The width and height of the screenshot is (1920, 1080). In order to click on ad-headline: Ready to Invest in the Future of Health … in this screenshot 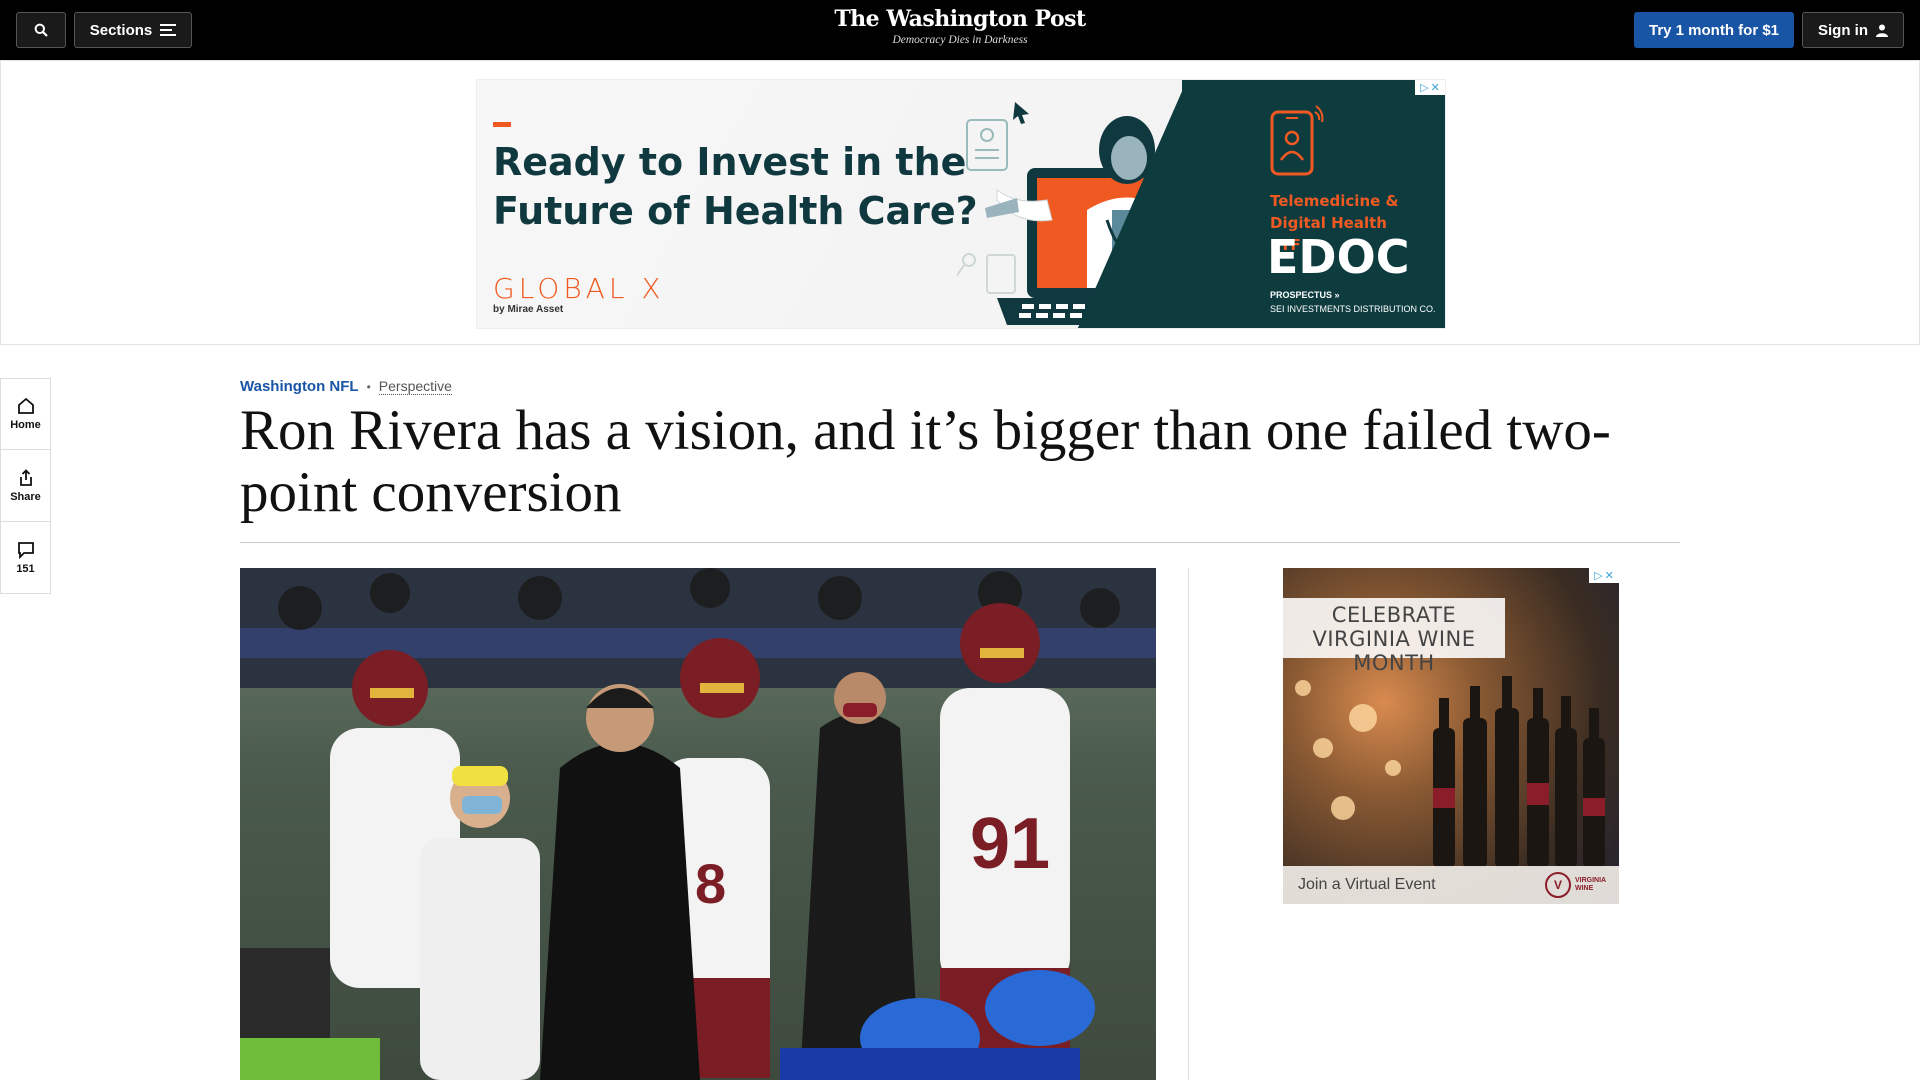, I will do `click(735, 186)`.